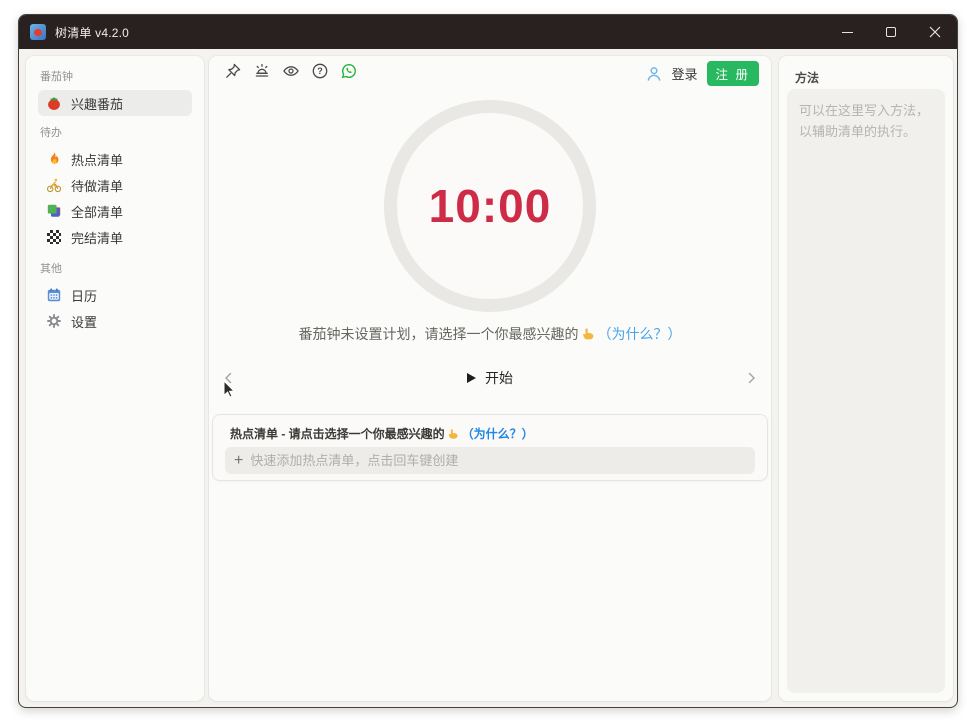  I want to click on start-label: 开始, so click(499, 378).